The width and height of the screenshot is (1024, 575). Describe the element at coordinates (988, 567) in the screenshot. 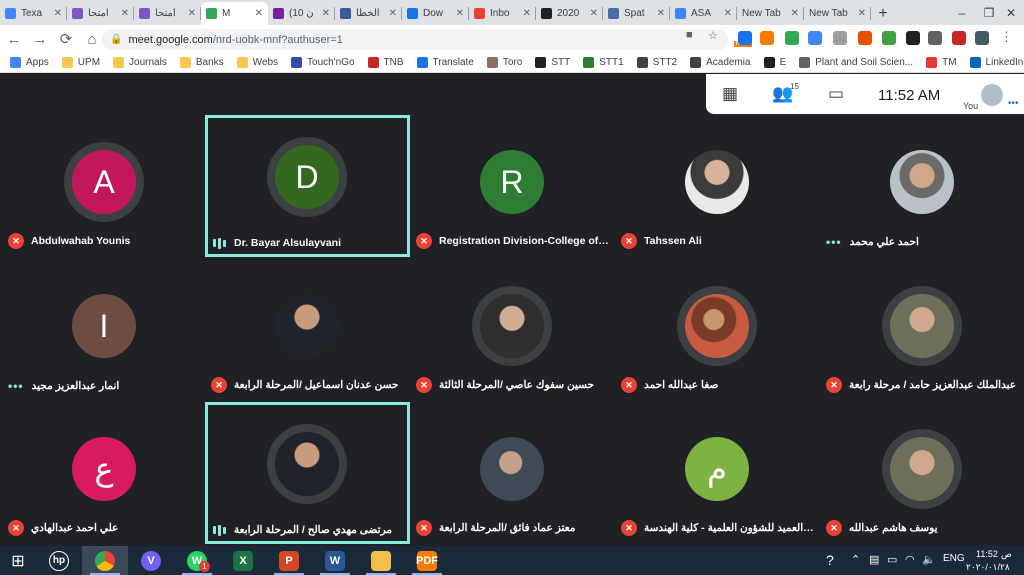

I see `taskbar-date: ٢٠٢٠/٠١/٢٨` at that location.